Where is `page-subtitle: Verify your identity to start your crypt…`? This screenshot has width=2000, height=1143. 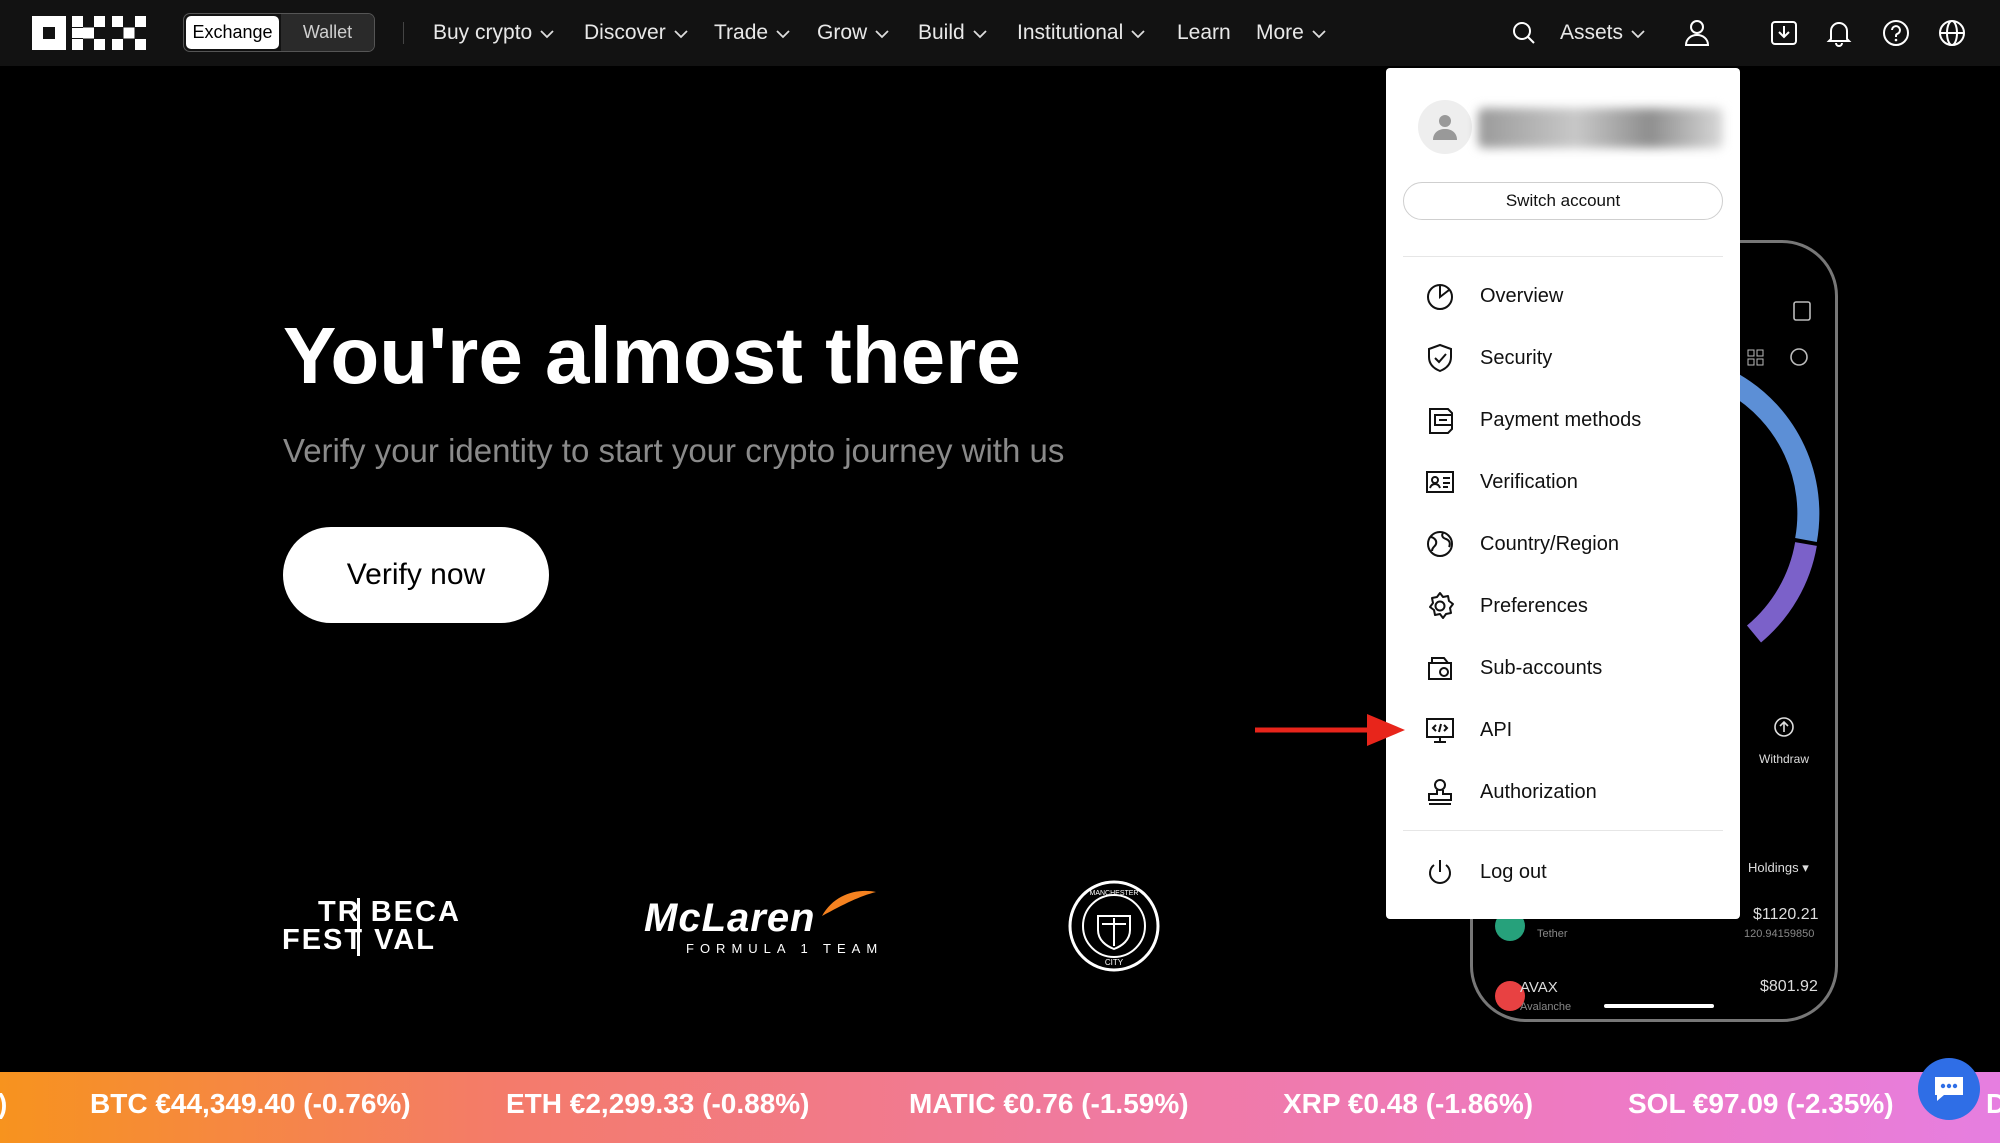 page-subtitle: Verify your identity to start your crypt… is located at coordinates (674, 450).